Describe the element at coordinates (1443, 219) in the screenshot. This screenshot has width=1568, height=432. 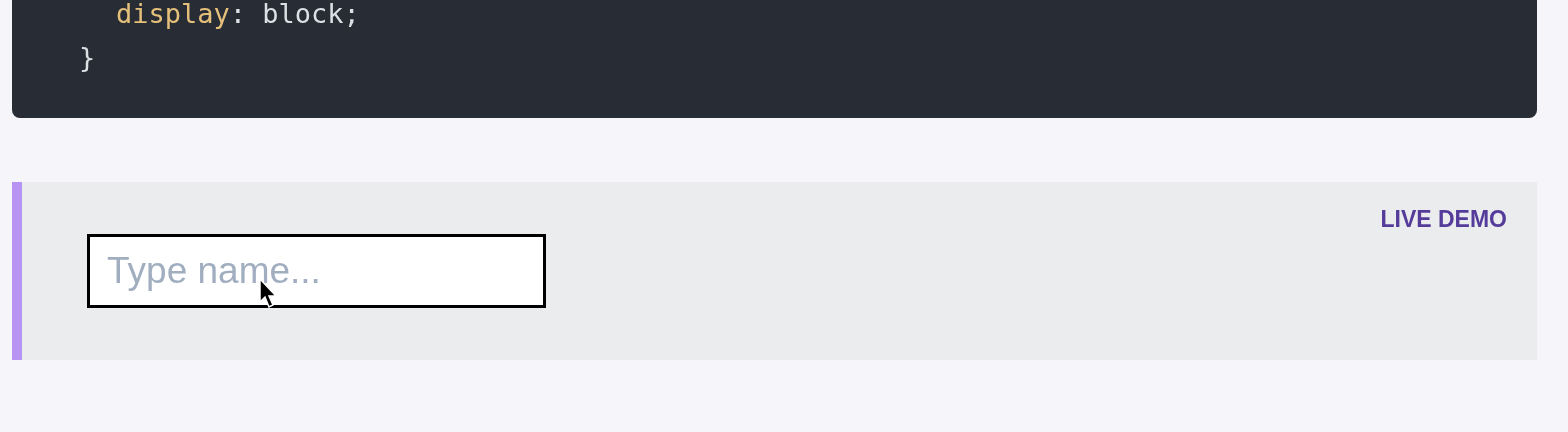
I see `demo-label: LIVE DEMO` at that location.